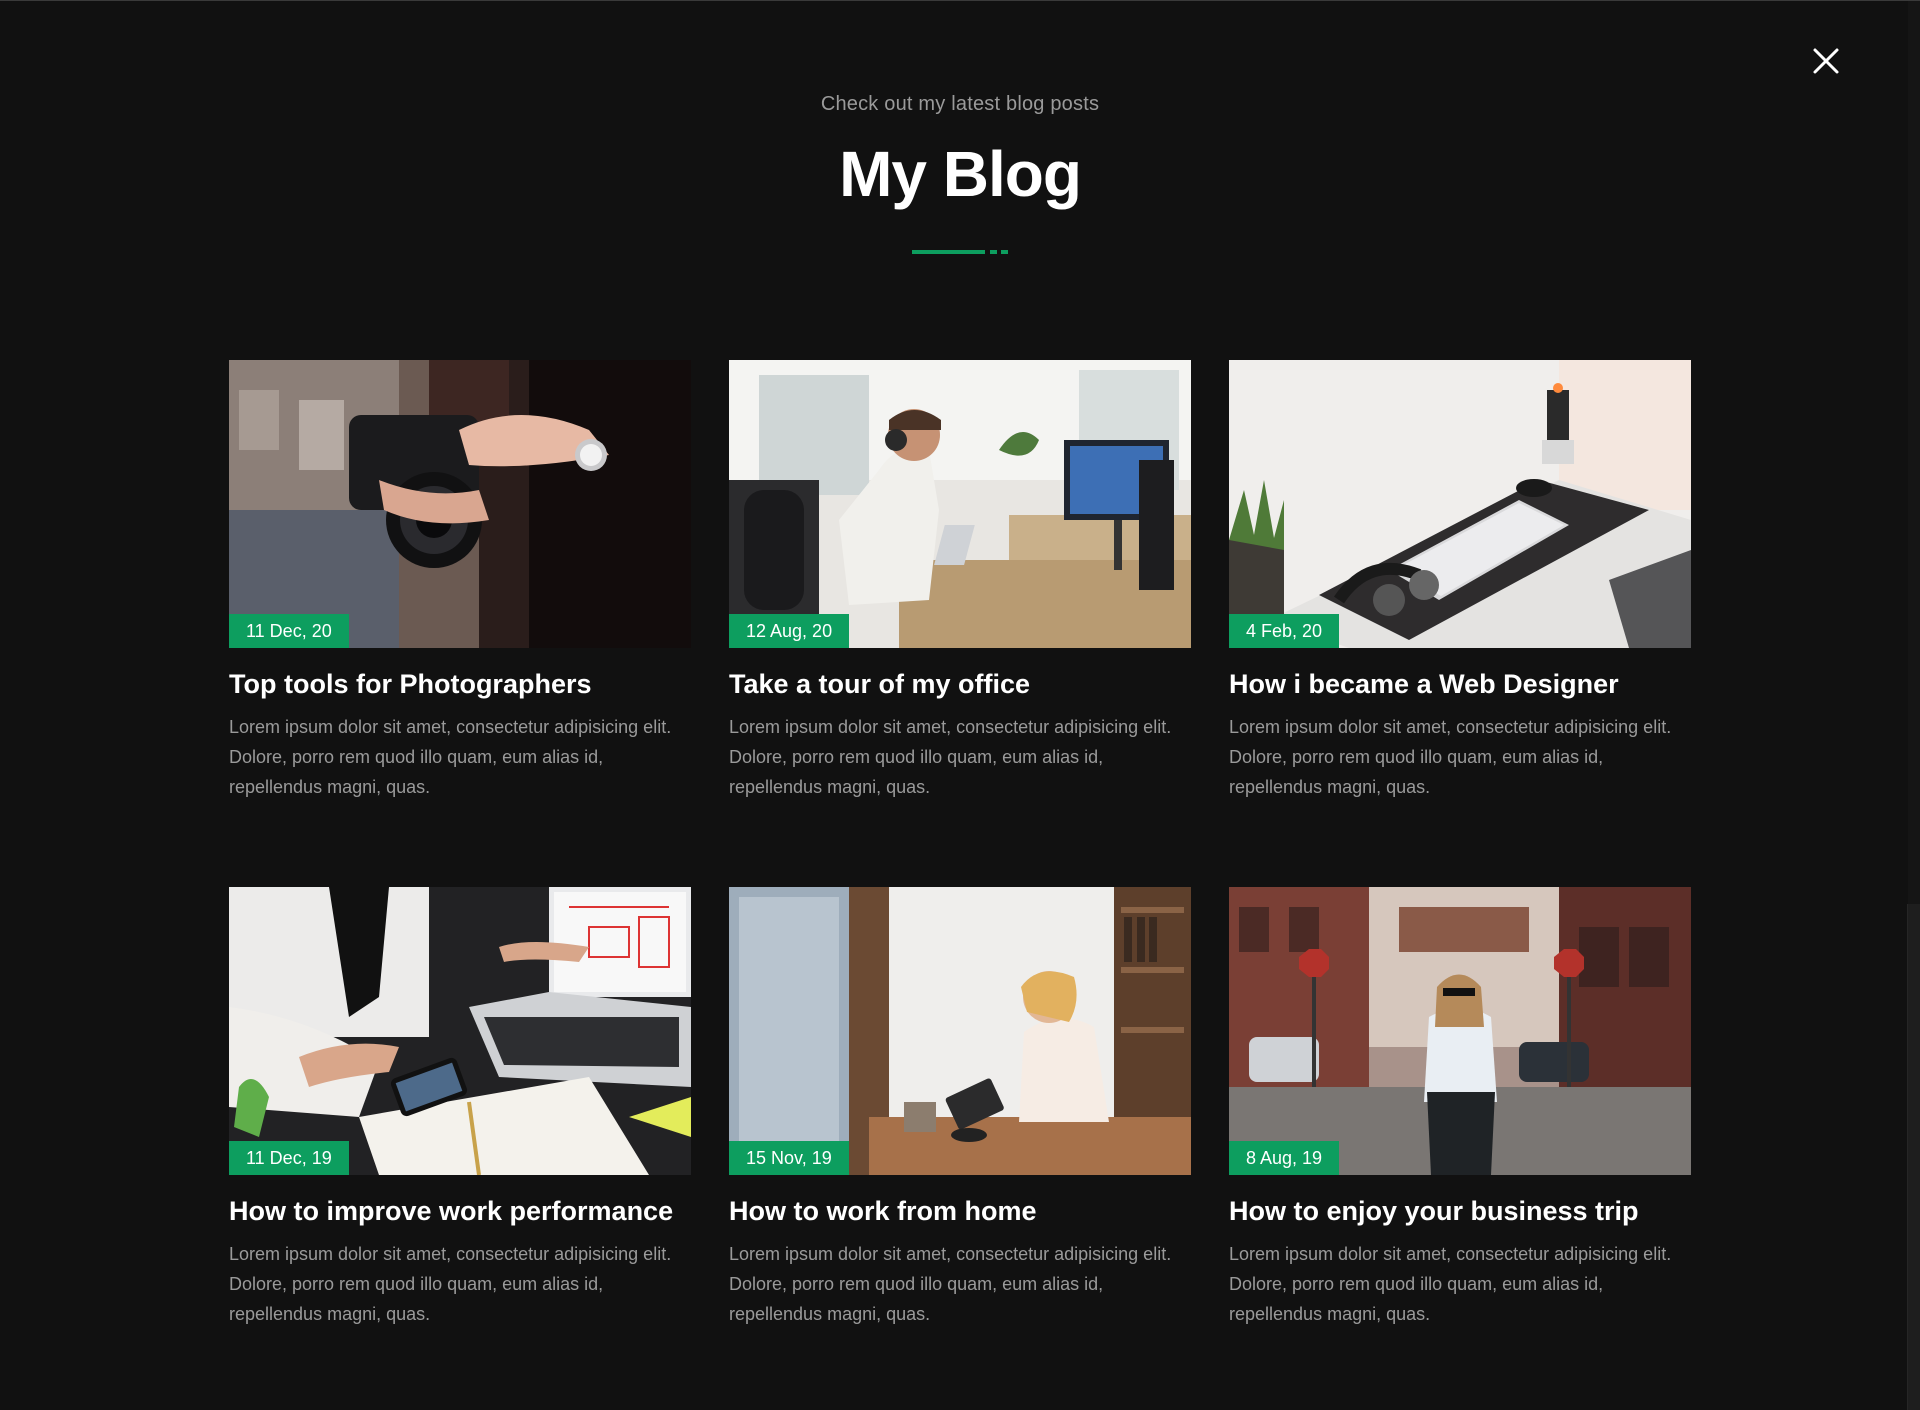 This screenshot has width=1920, height=1410. Describe the element at coordinates (789, 631) in the screenshot. I see `post-date-badge: 12 Aug, 20` at that location.